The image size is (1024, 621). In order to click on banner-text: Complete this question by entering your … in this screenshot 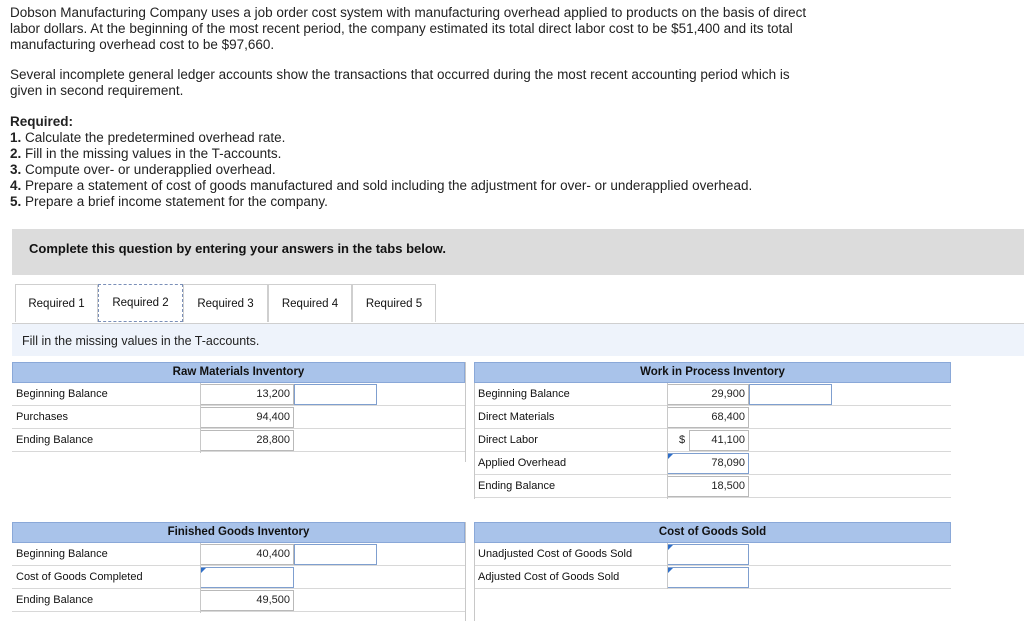, I will do `click(238, 248)`.